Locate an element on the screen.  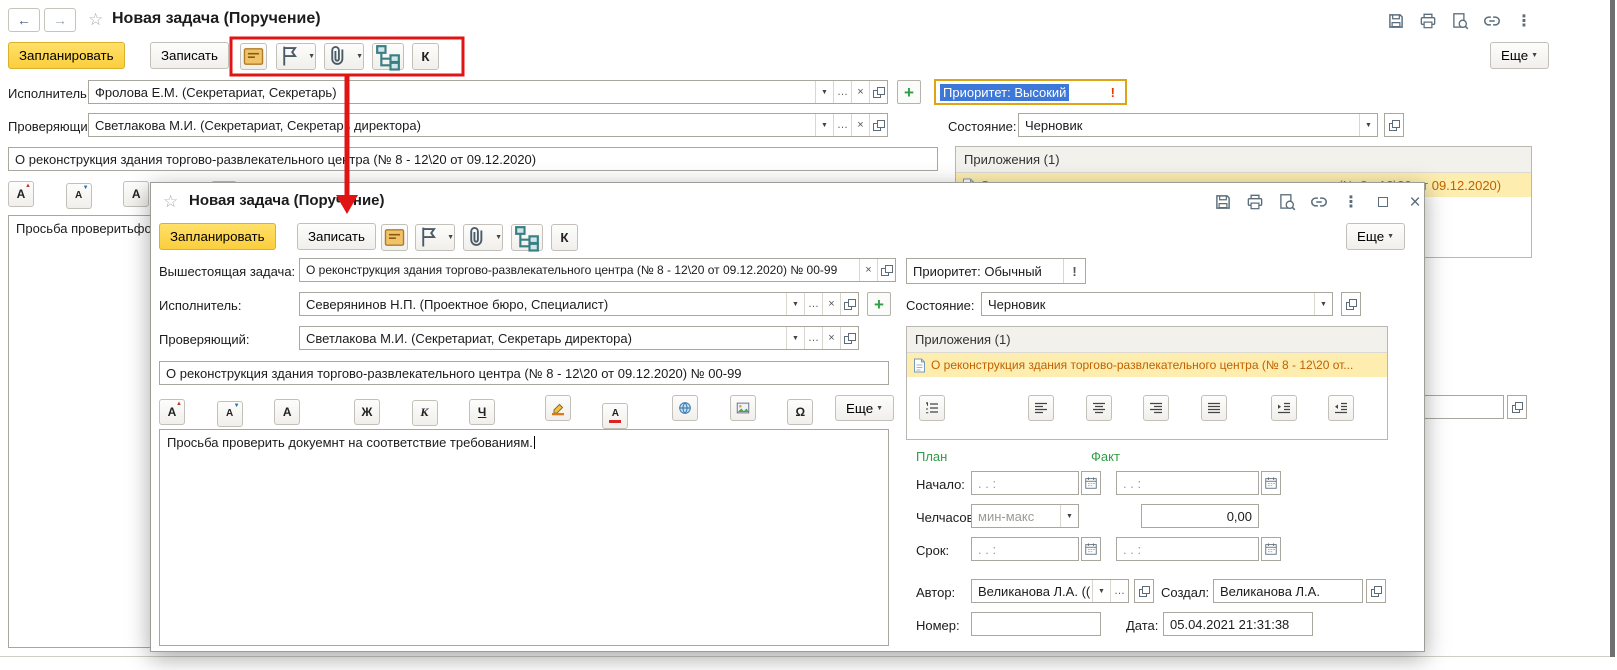
italic-button: К is located at coordinates (424, 412).